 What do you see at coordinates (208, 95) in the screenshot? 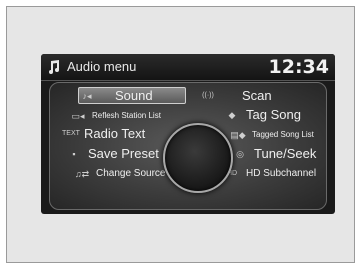
I see `scan-icon: ((·))` at bounding box center [208, 95].